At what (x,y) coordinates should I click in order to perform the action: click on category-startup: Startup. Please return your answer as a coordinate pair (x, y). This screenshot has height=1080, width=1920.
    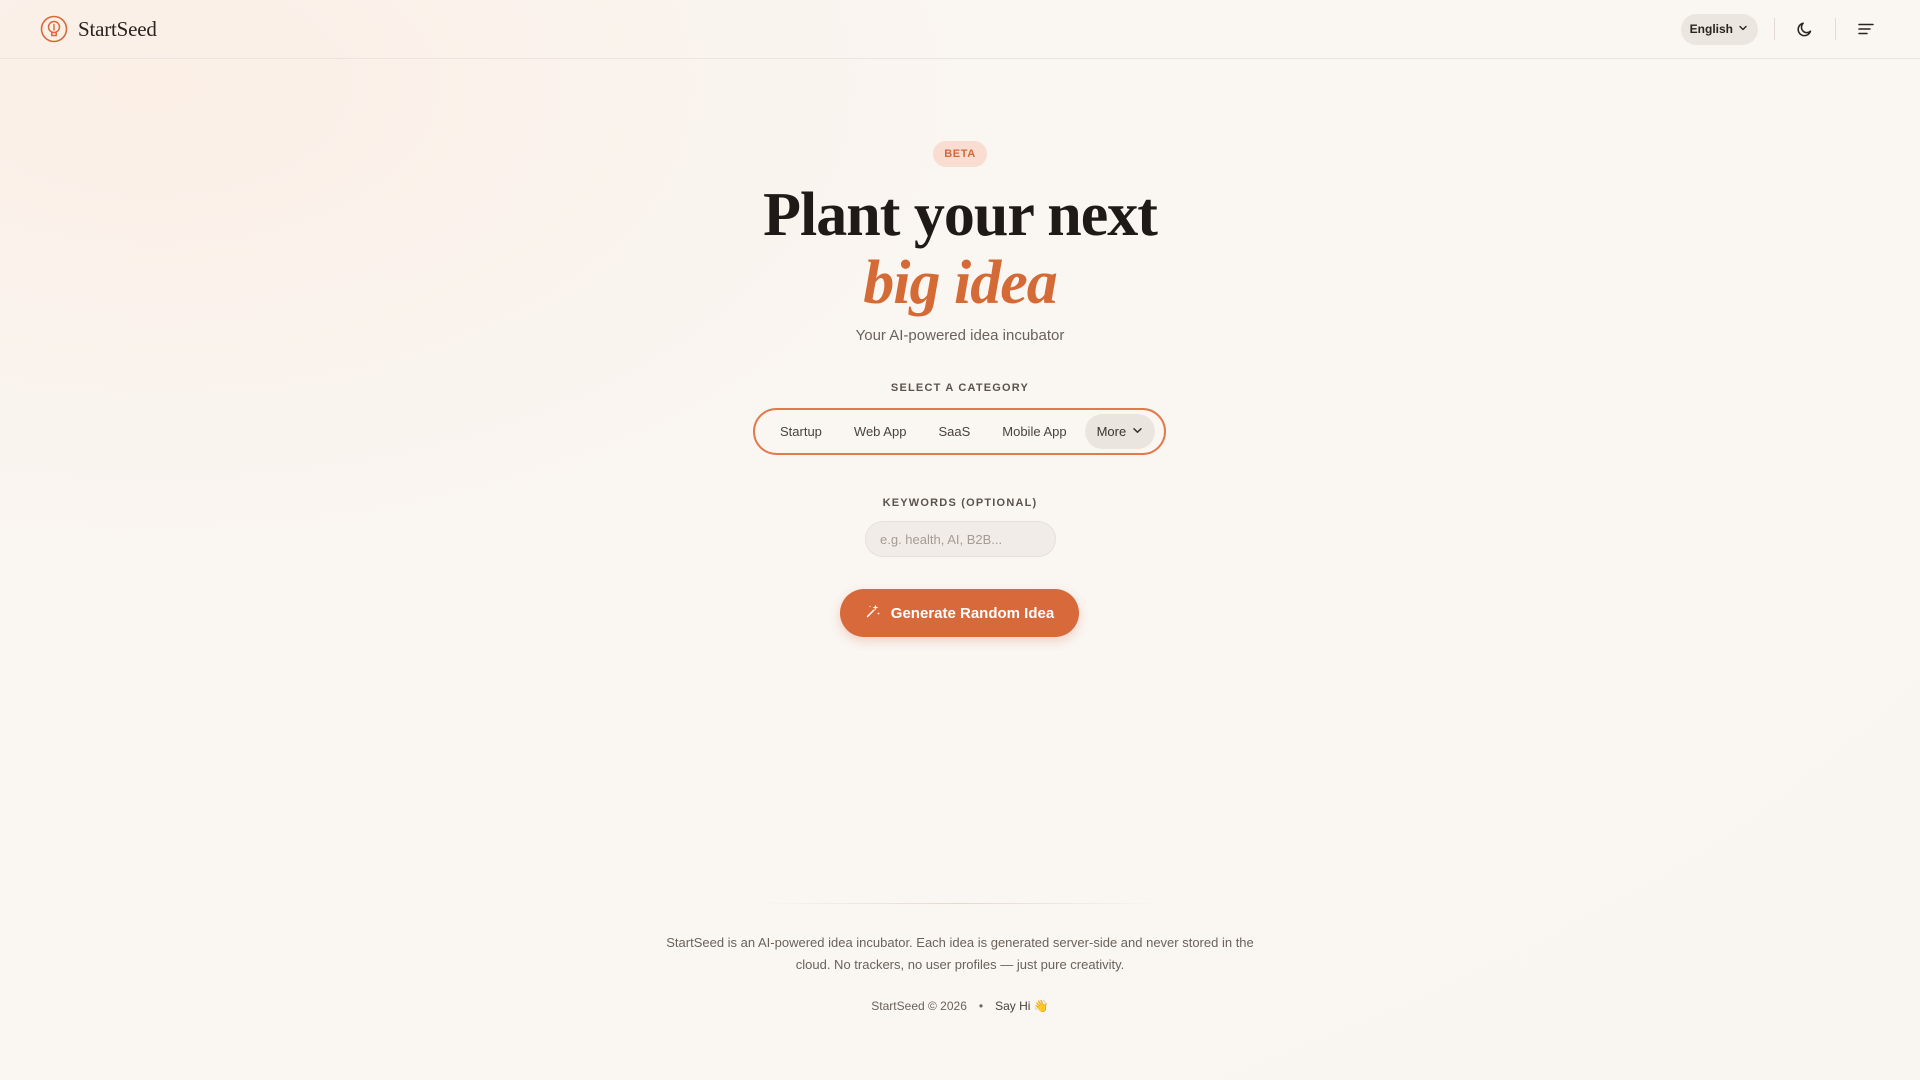
    Looking at the image, I should click on (801, 431).